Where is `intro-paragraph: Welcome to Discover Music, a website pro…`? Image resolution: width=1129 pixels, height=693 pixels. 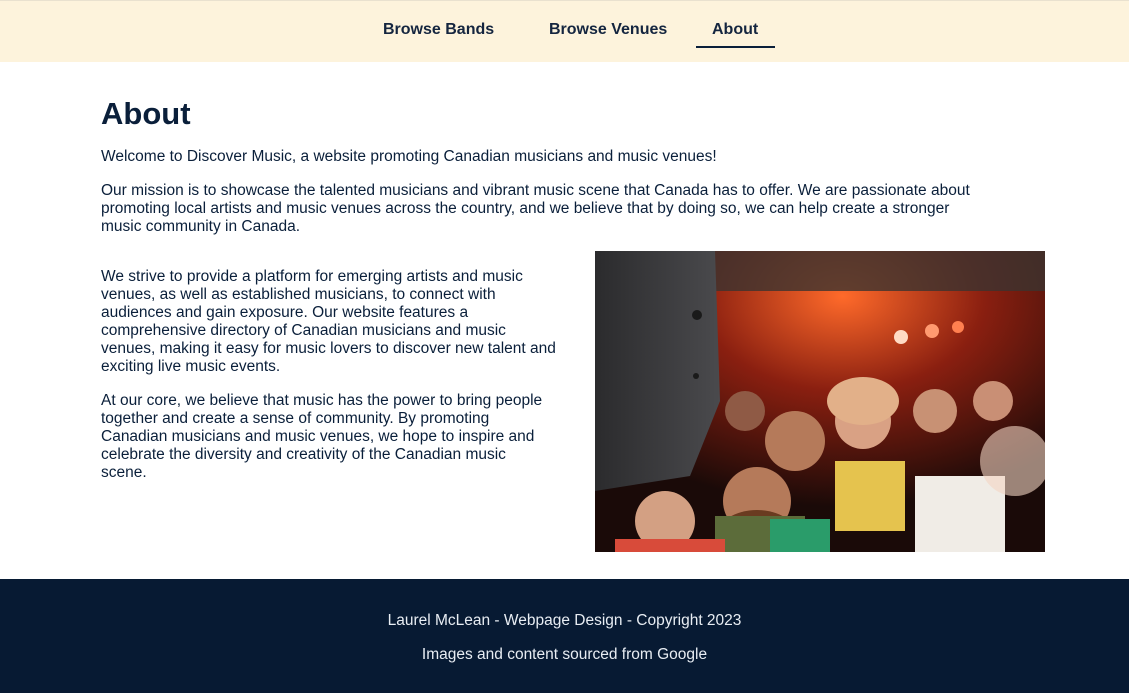
intro-paragraph: Welcome to Discover Music, a website pro… is located at coordinates (409, 157).